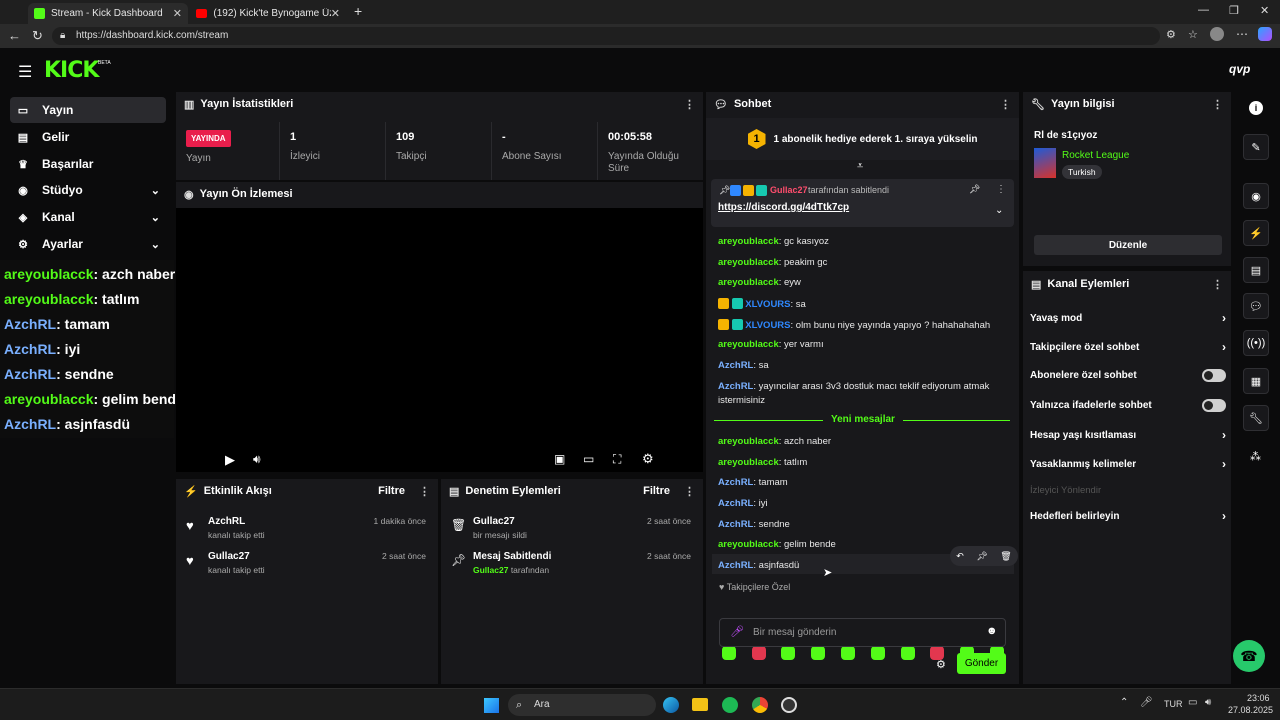 This screenshot has width=1280, height=720. Describe the element at coordinates (1256, 270) in the screenshot. I see `notes-icon: ▤` at that location.